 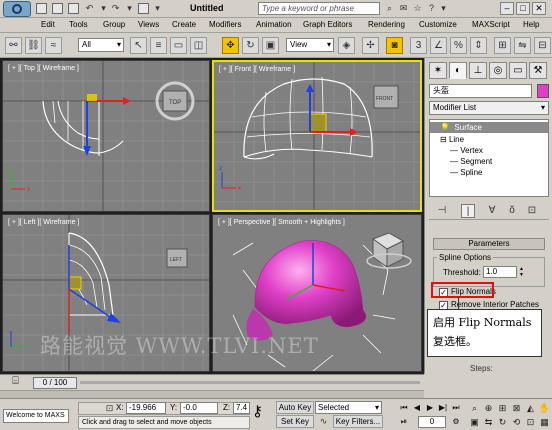 I want to click on stack-item-spline: — Spline, so click(x=489, y=172).